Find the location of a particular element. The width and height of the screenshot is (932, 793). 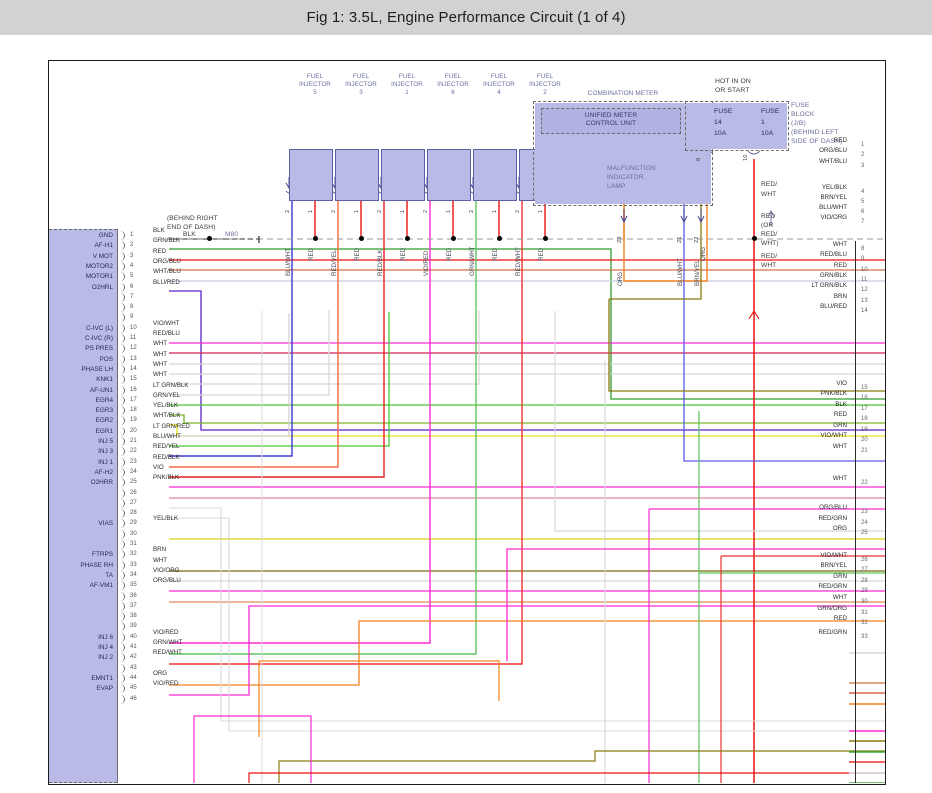

splice-wire-label: BLK is located at coordinates (189, 234).